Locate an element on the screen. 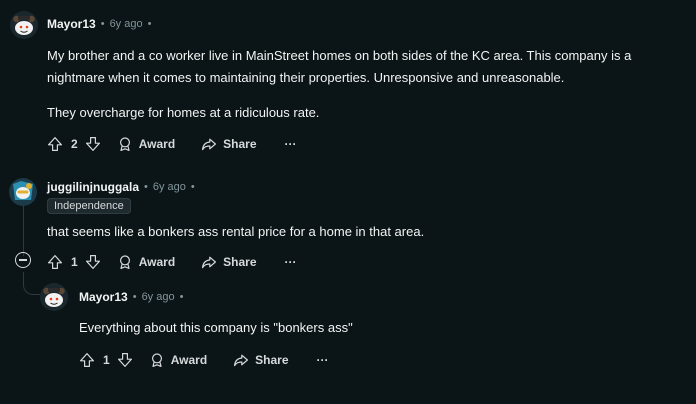 Image resolution: width=696 pixels, height=404 pixels. collapse-button is located at coordinates (23, 260).